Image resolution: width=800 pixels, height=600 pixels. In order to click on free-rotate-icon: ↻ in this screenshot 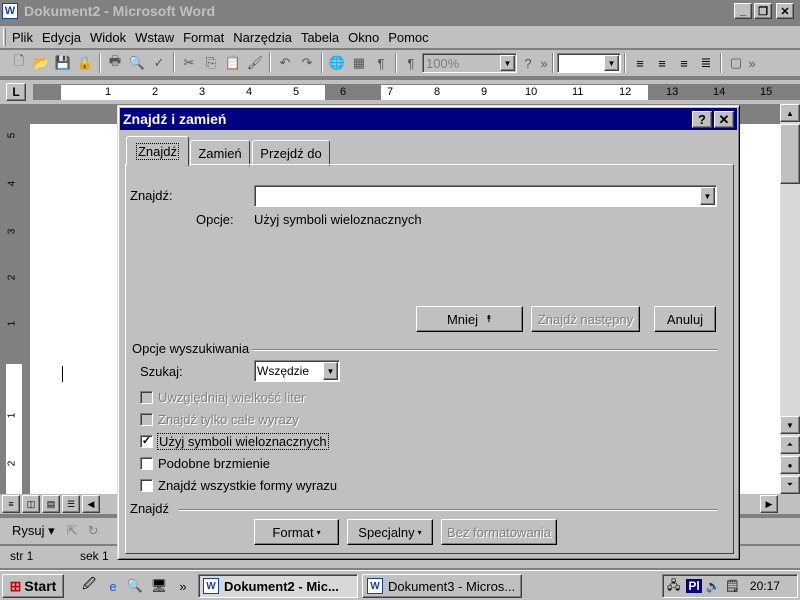, I will do `click(93, 531)`.